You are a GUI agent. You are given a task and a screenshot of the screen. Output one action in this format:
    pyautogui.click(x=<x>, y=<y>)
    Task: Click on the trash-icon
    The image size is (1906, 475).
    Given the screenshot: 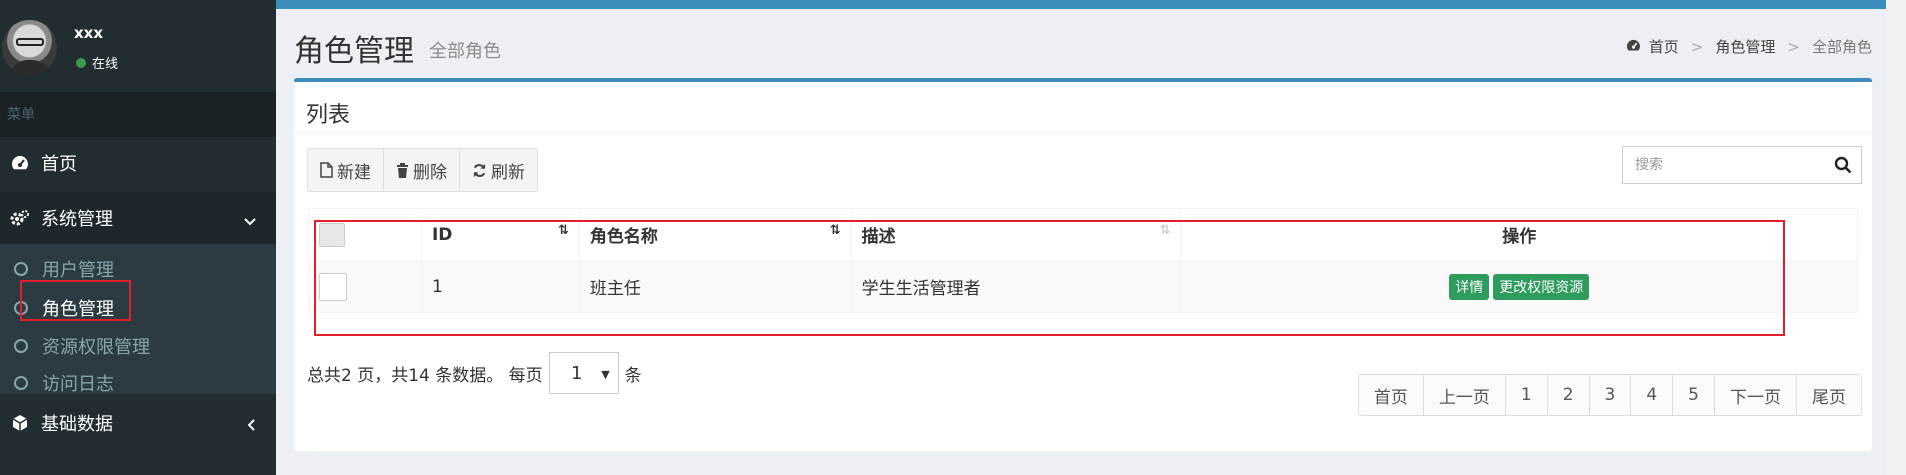 What is the action you would take?
    pyautogui.click(x=402, y=170)
    